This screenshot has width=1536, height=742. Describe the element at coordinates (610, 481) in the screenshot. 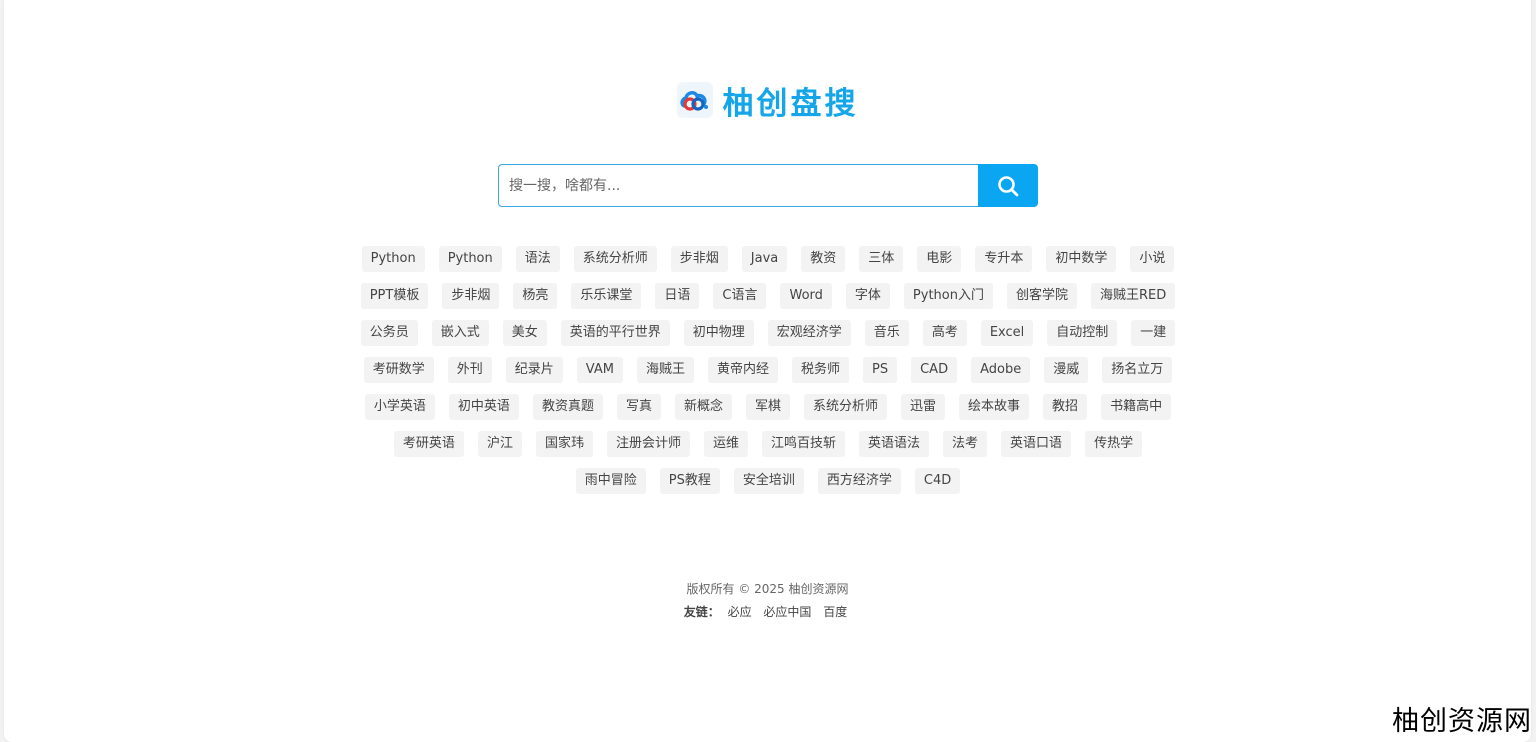

I see `hot-tag: 雨中冒险` at that location.